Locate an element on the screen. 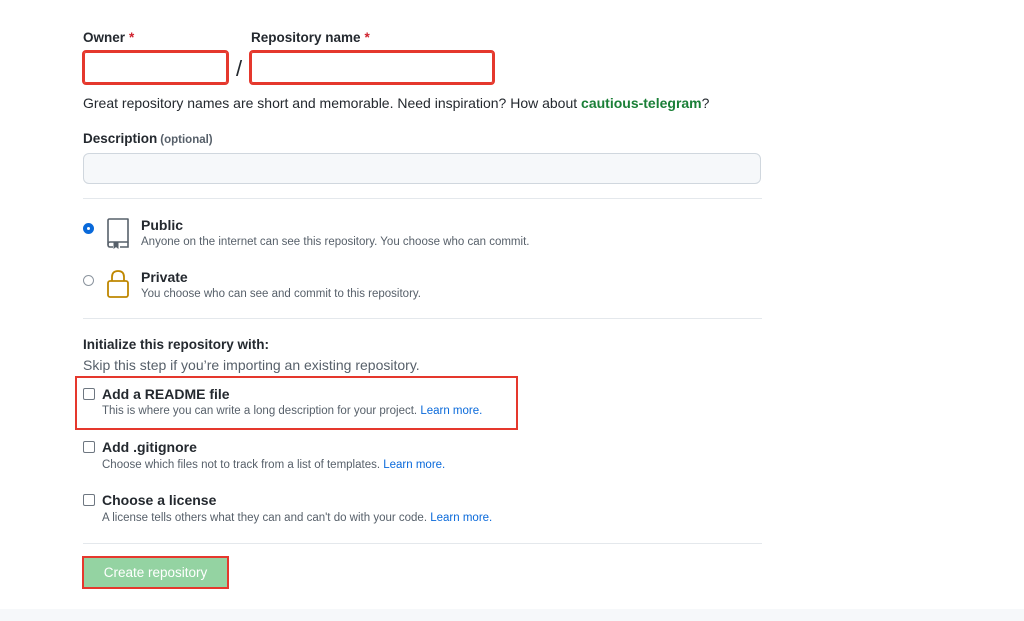 This screenshot has width=1024, height=621. license-title: Choose a license is located at coordinates (159, 500).